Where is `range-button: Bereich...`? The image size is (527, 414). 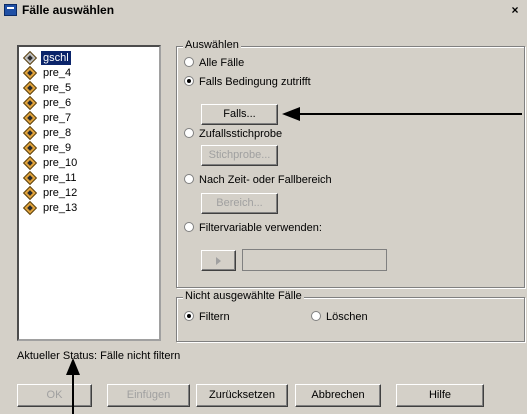
range-button: Bereich... is located at coordinates (239, 203).